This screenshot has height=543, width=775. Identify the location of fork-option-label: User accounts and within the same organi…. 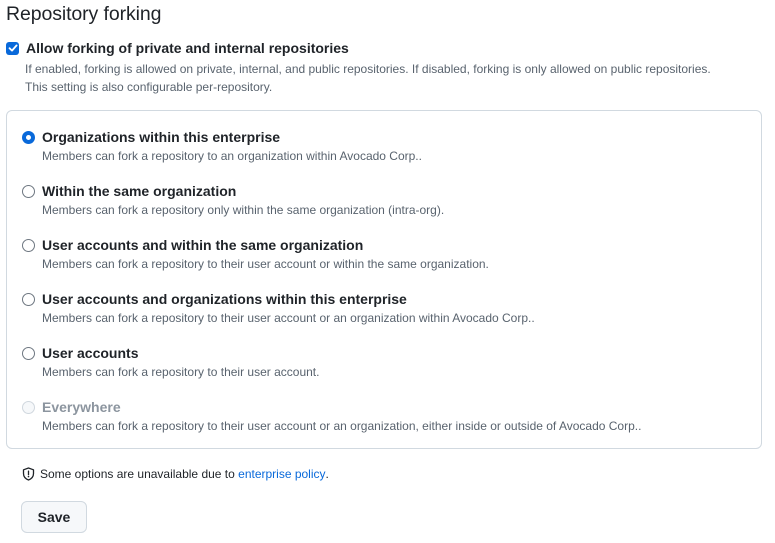
(202, 245).